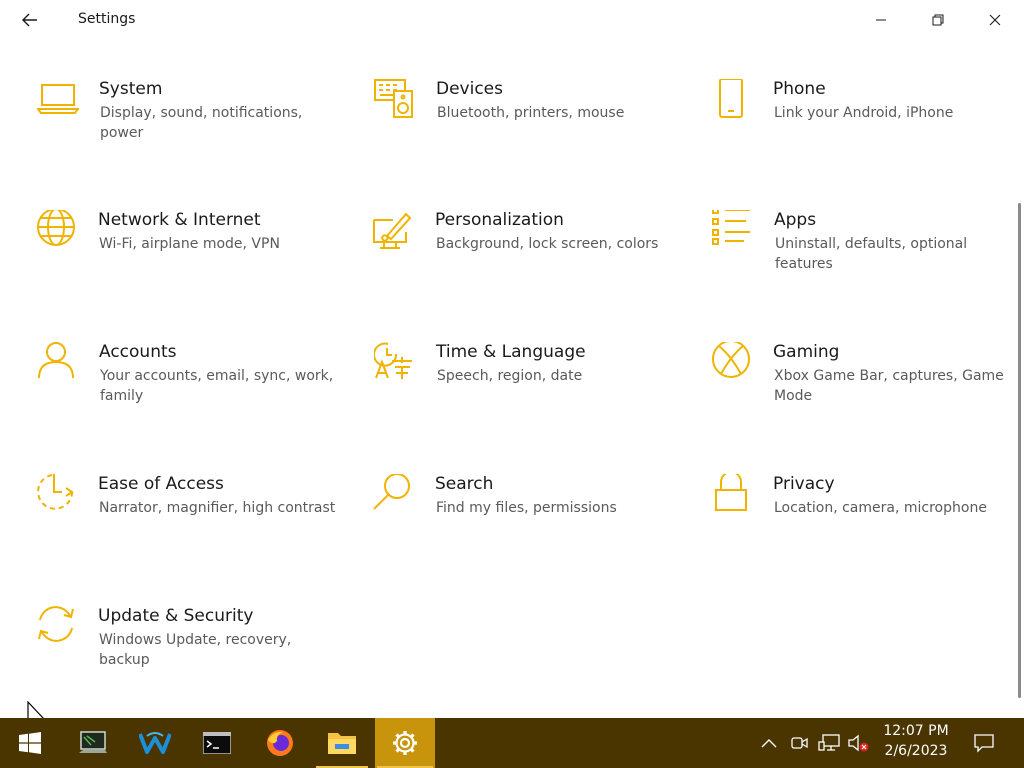 The width and height of the screenshot is (1024, 768). What do you see at coordinates (161, 484) in the screenshot?
I see `tile-title: Ease of Access` at bounding box center [161, 484].